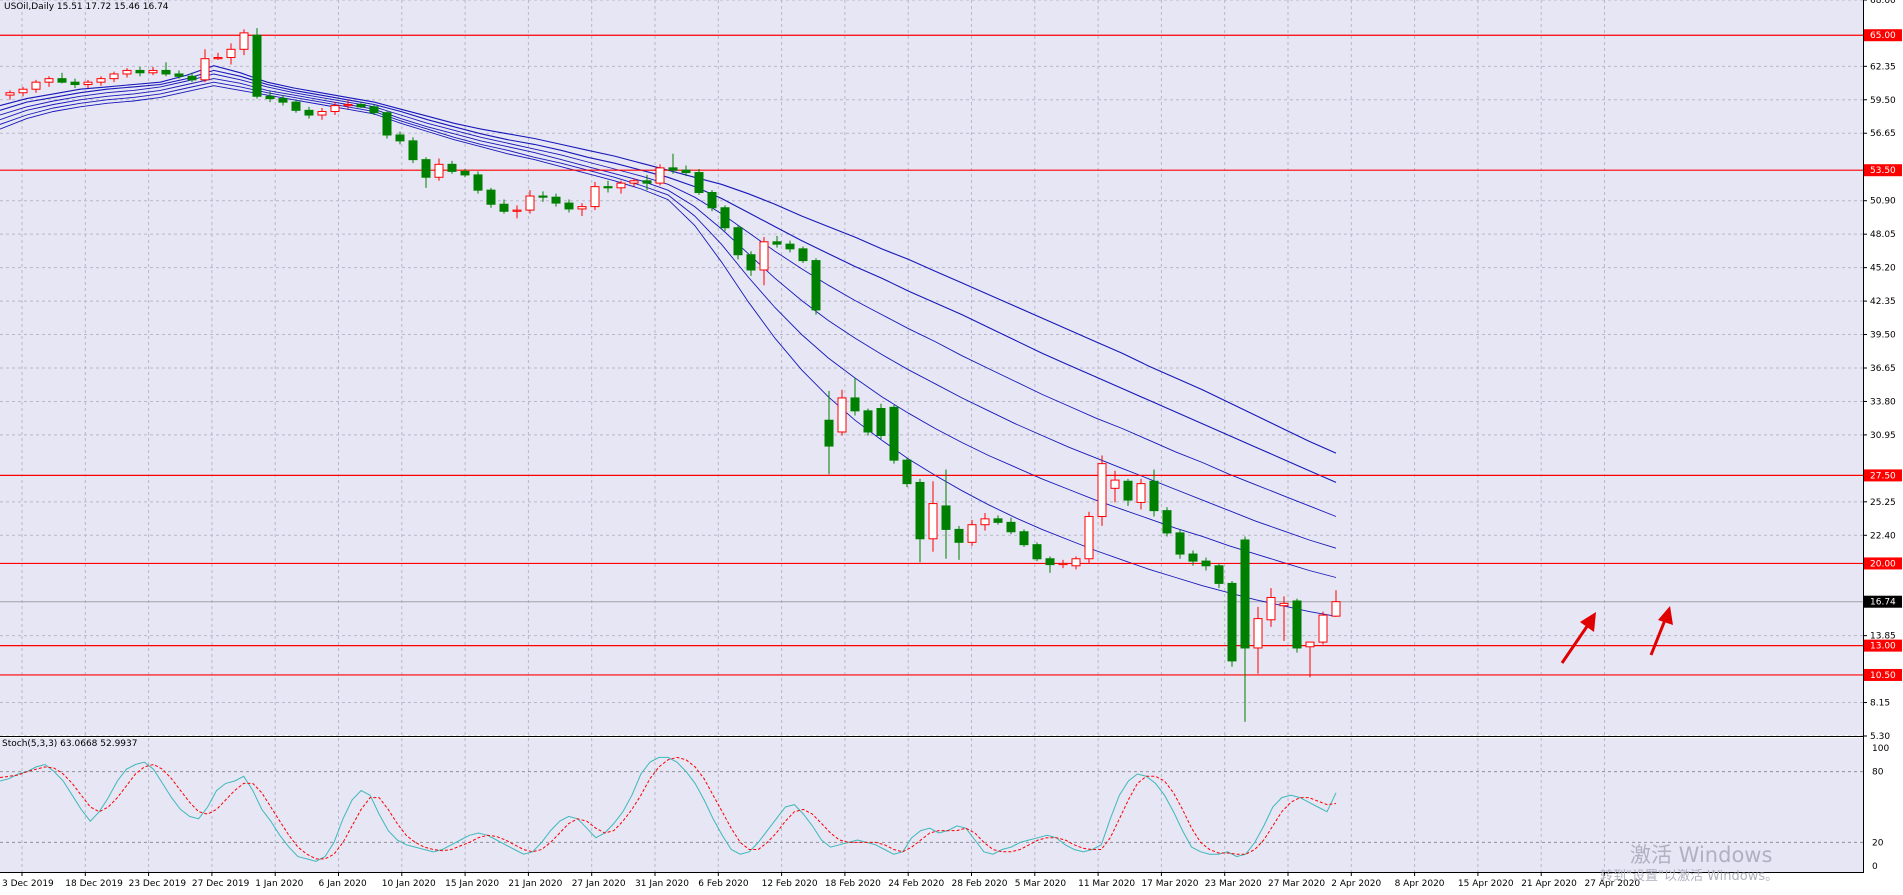  I want to click on time-tick-label: 6 Jan 2020, so click(343, 884).